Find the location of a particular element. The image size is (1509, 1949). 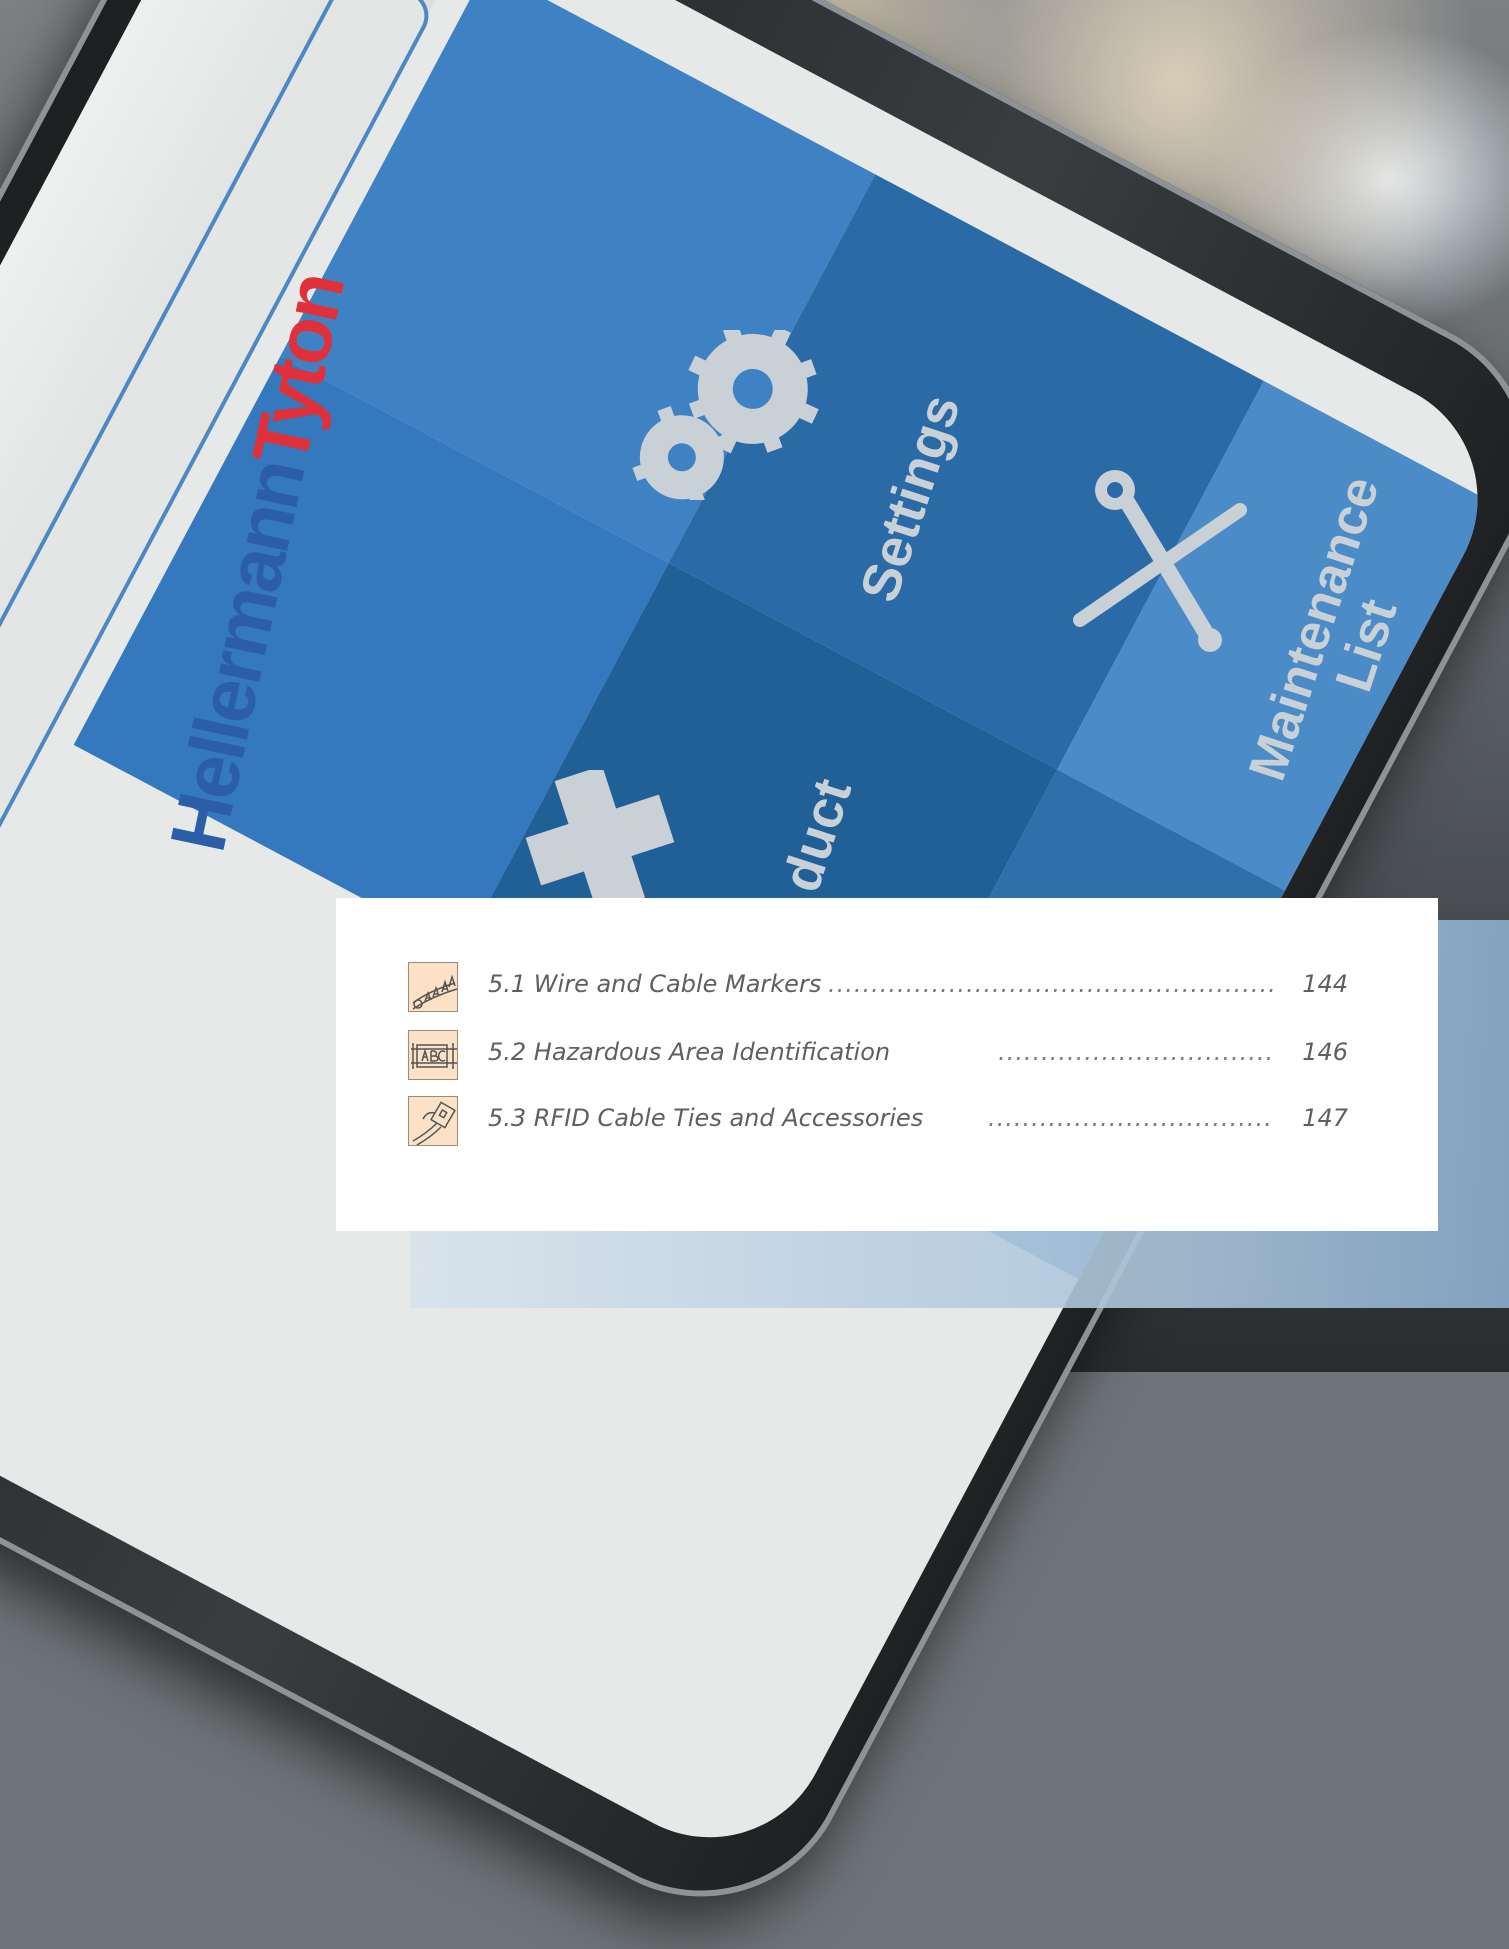

toc-title: 5.1 Wire and Cable Markers is located at coordinates (655, 984).